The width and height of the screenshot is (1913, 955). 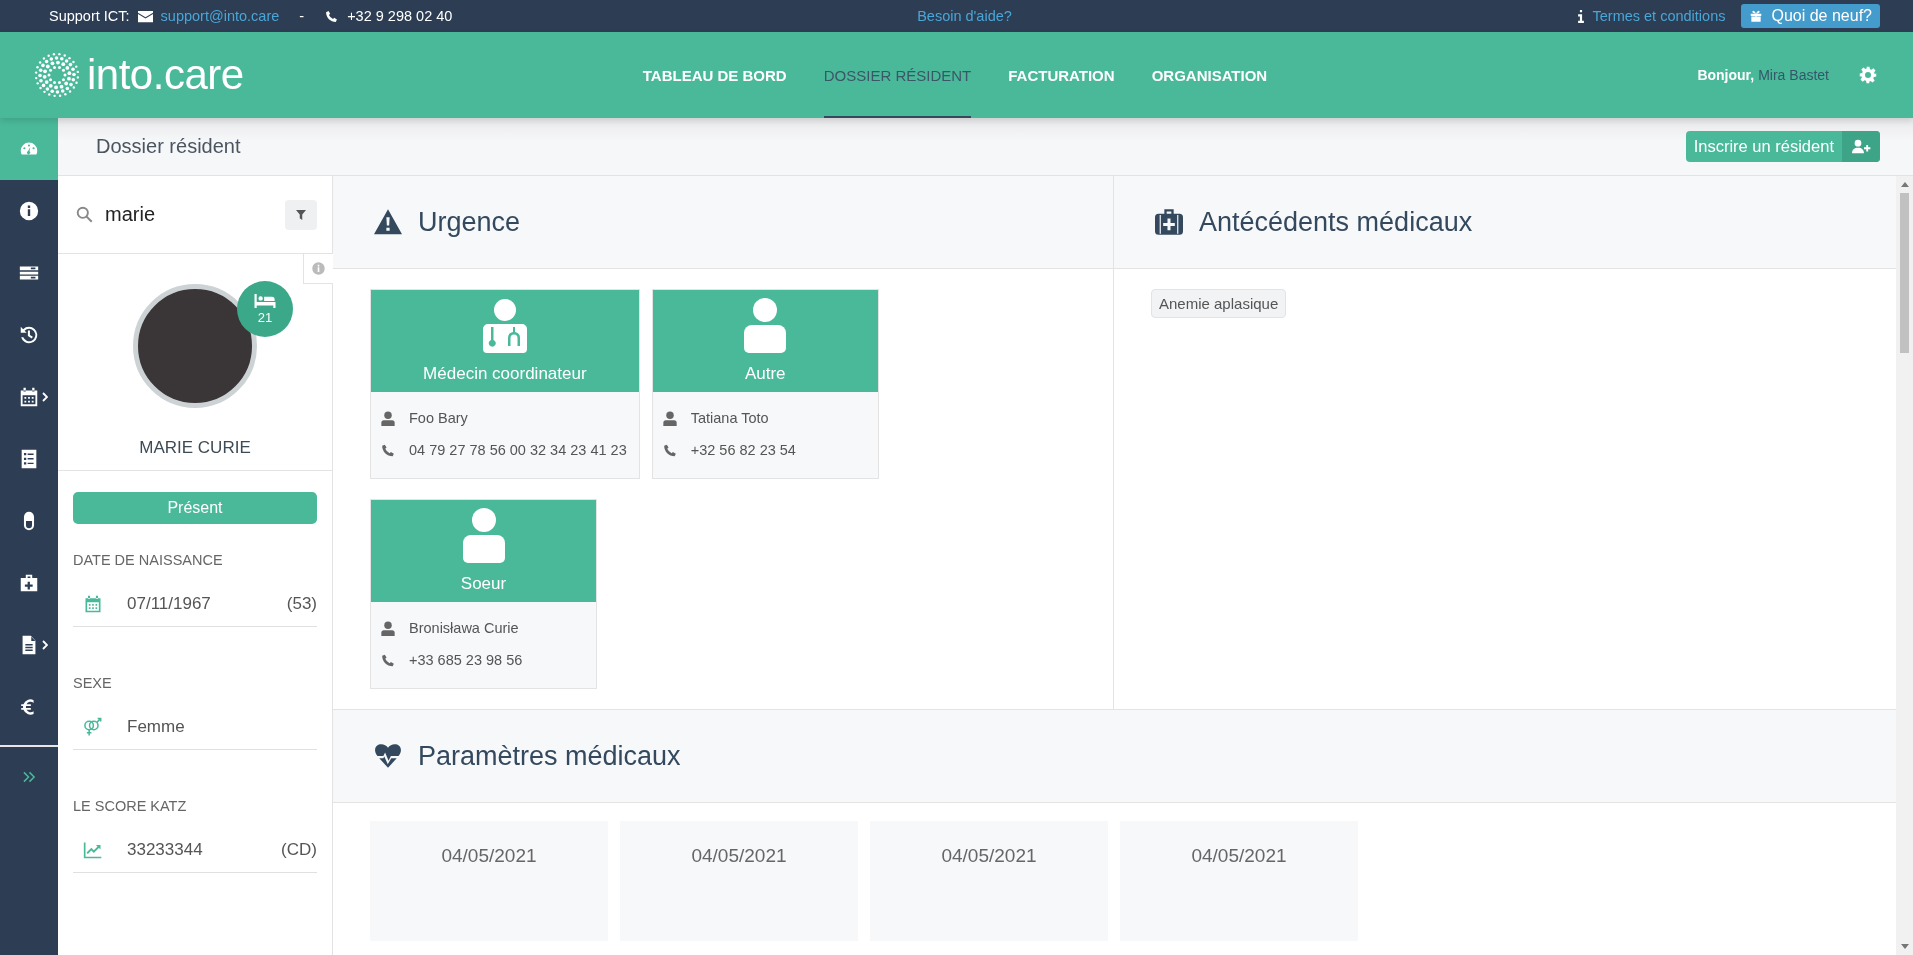 I want to click on contact-name: Foo Bary, so click(x=438, y=418).